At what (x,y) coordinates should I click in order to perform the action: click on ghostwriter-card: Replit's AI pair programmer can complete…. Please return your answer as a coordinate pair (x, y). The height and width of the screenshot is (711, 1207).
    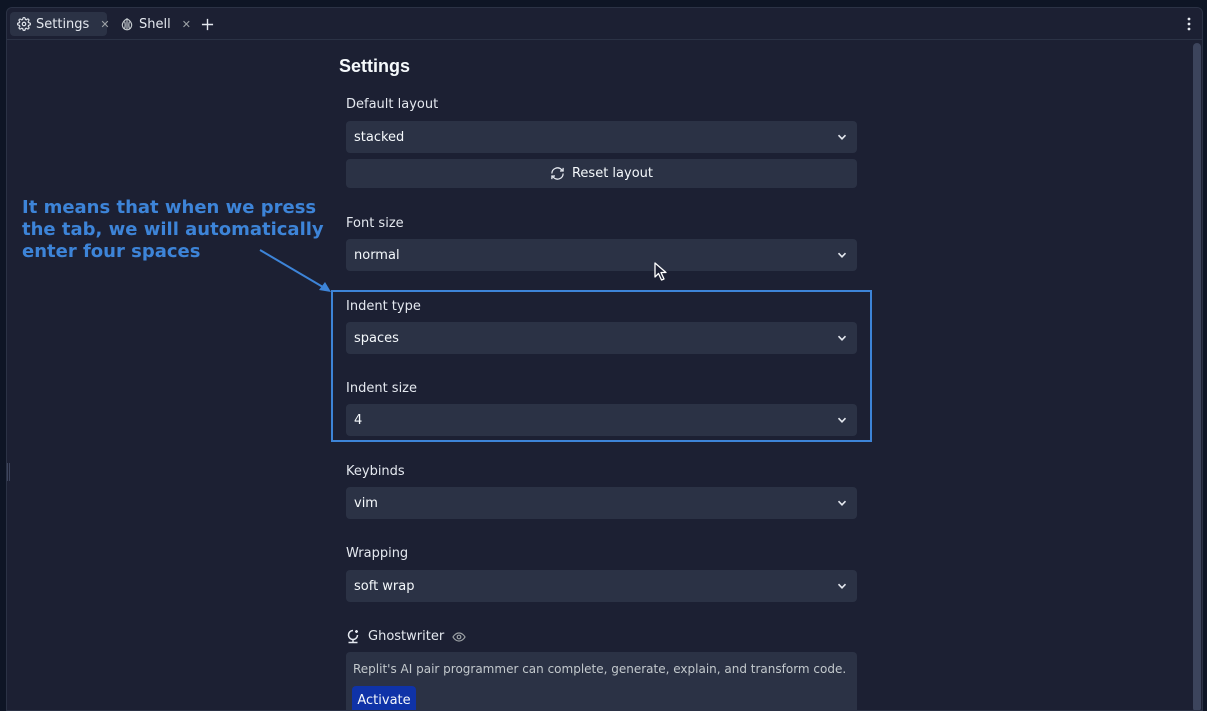
    Looking at the image, I should click on (601, 681).